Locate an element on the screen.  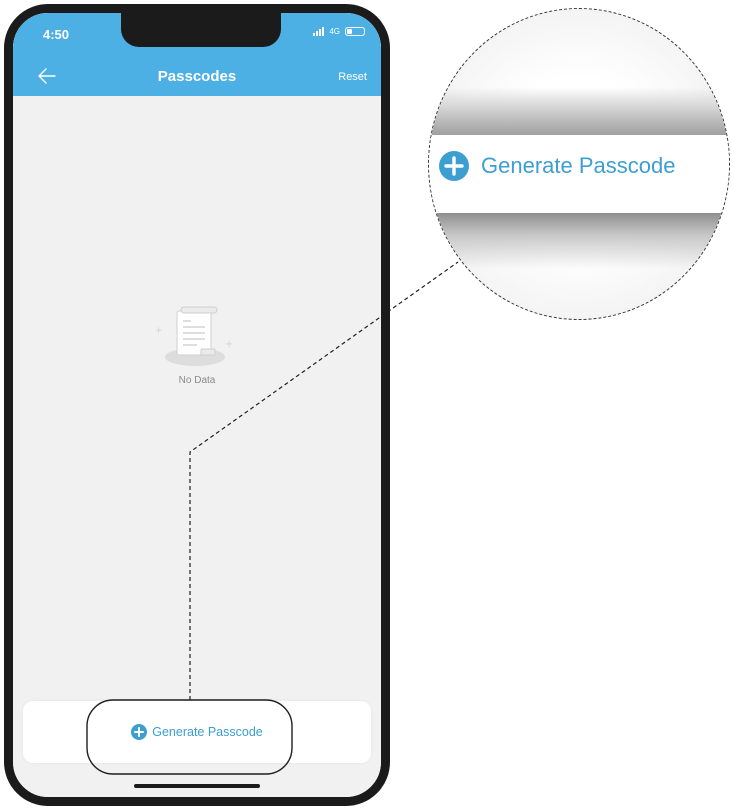
bottom-bar: Generate Passcode is located at coordinates (197, 732).